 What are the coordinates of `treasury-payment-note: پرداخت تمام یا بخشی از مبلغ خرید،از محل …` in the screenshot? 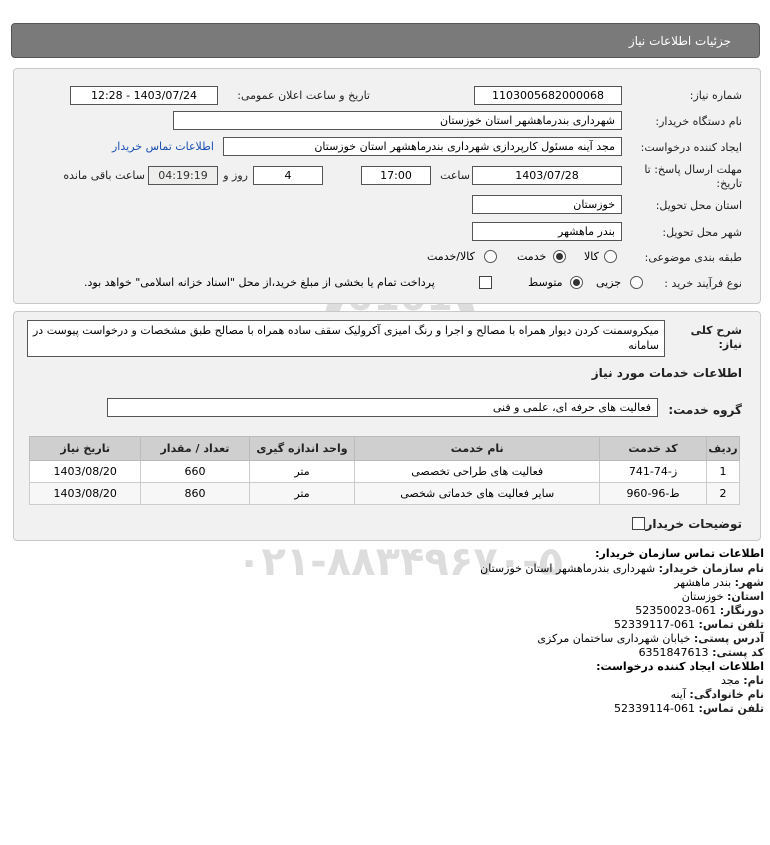 It's located at (259, 282).